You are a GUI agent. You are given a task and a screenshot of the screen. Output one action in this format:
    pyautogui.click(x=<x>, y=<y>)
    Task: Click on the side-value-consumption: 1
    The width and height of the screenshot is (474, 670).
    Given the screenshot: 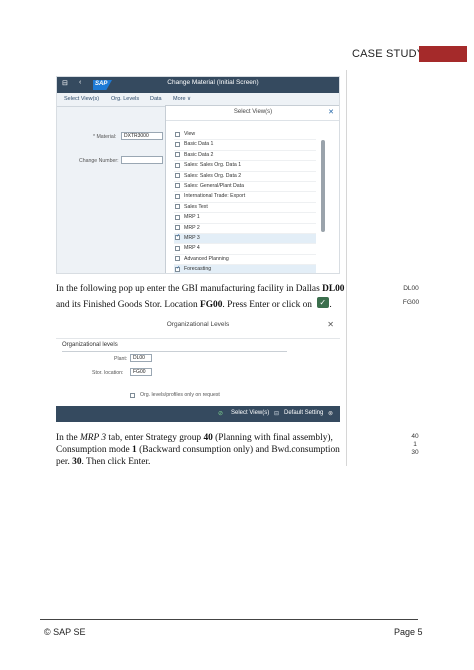 What is the action you would take?
    pyautogui.click(x=415, y=444)
    